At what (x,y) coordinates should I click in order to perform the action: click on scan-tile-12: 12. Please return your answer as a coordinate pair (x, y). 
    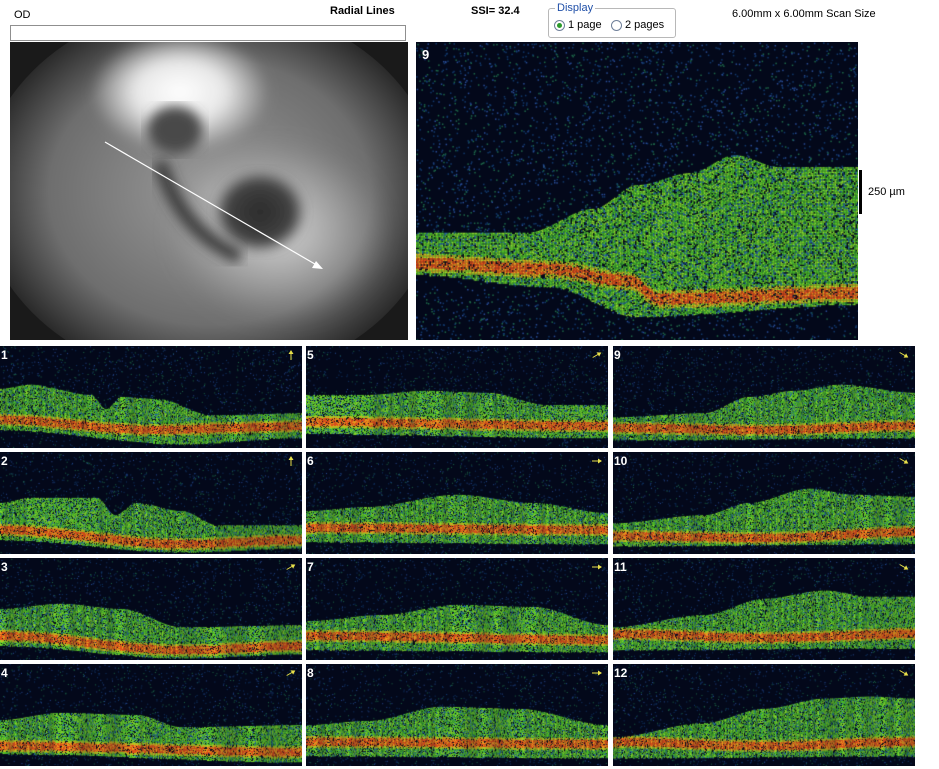
    Looking at the image, I should click on (764, 715).